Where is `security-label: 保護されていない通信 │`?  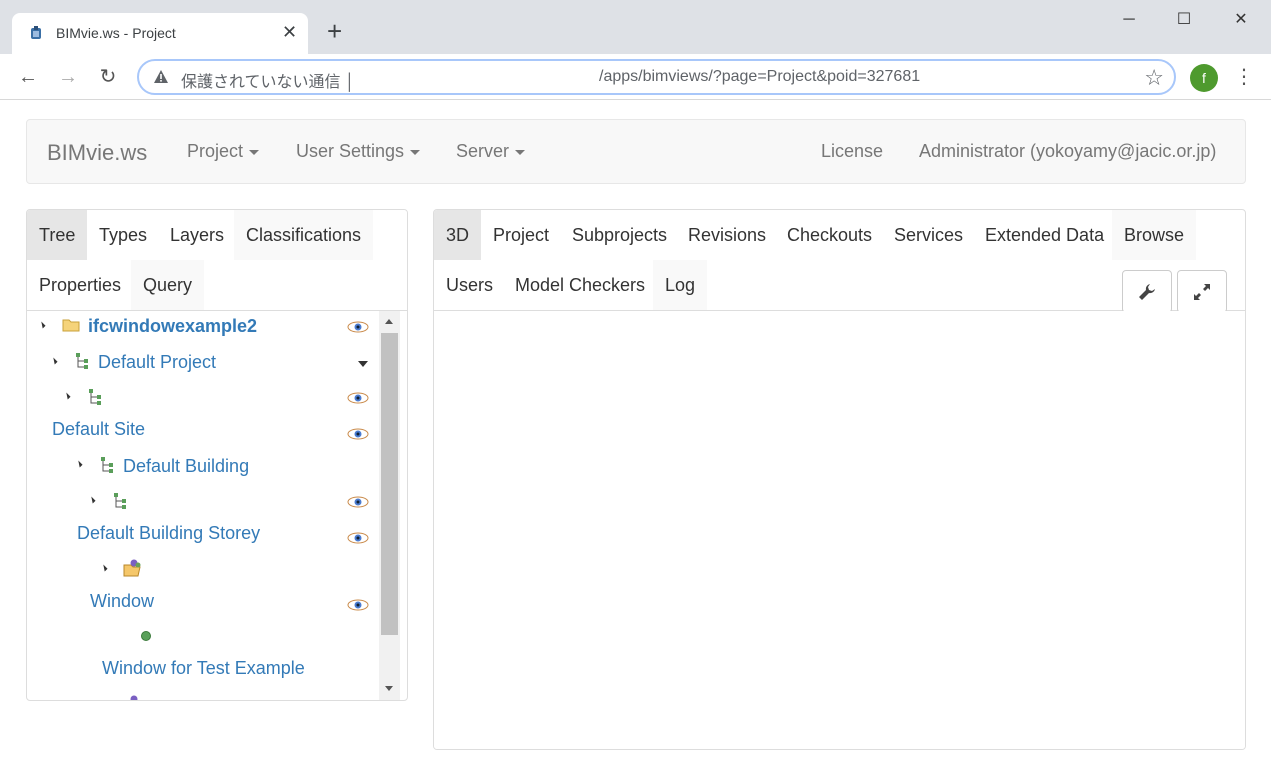
security-label: 保護されていない通信 │ is located at coordinates (268, 82).